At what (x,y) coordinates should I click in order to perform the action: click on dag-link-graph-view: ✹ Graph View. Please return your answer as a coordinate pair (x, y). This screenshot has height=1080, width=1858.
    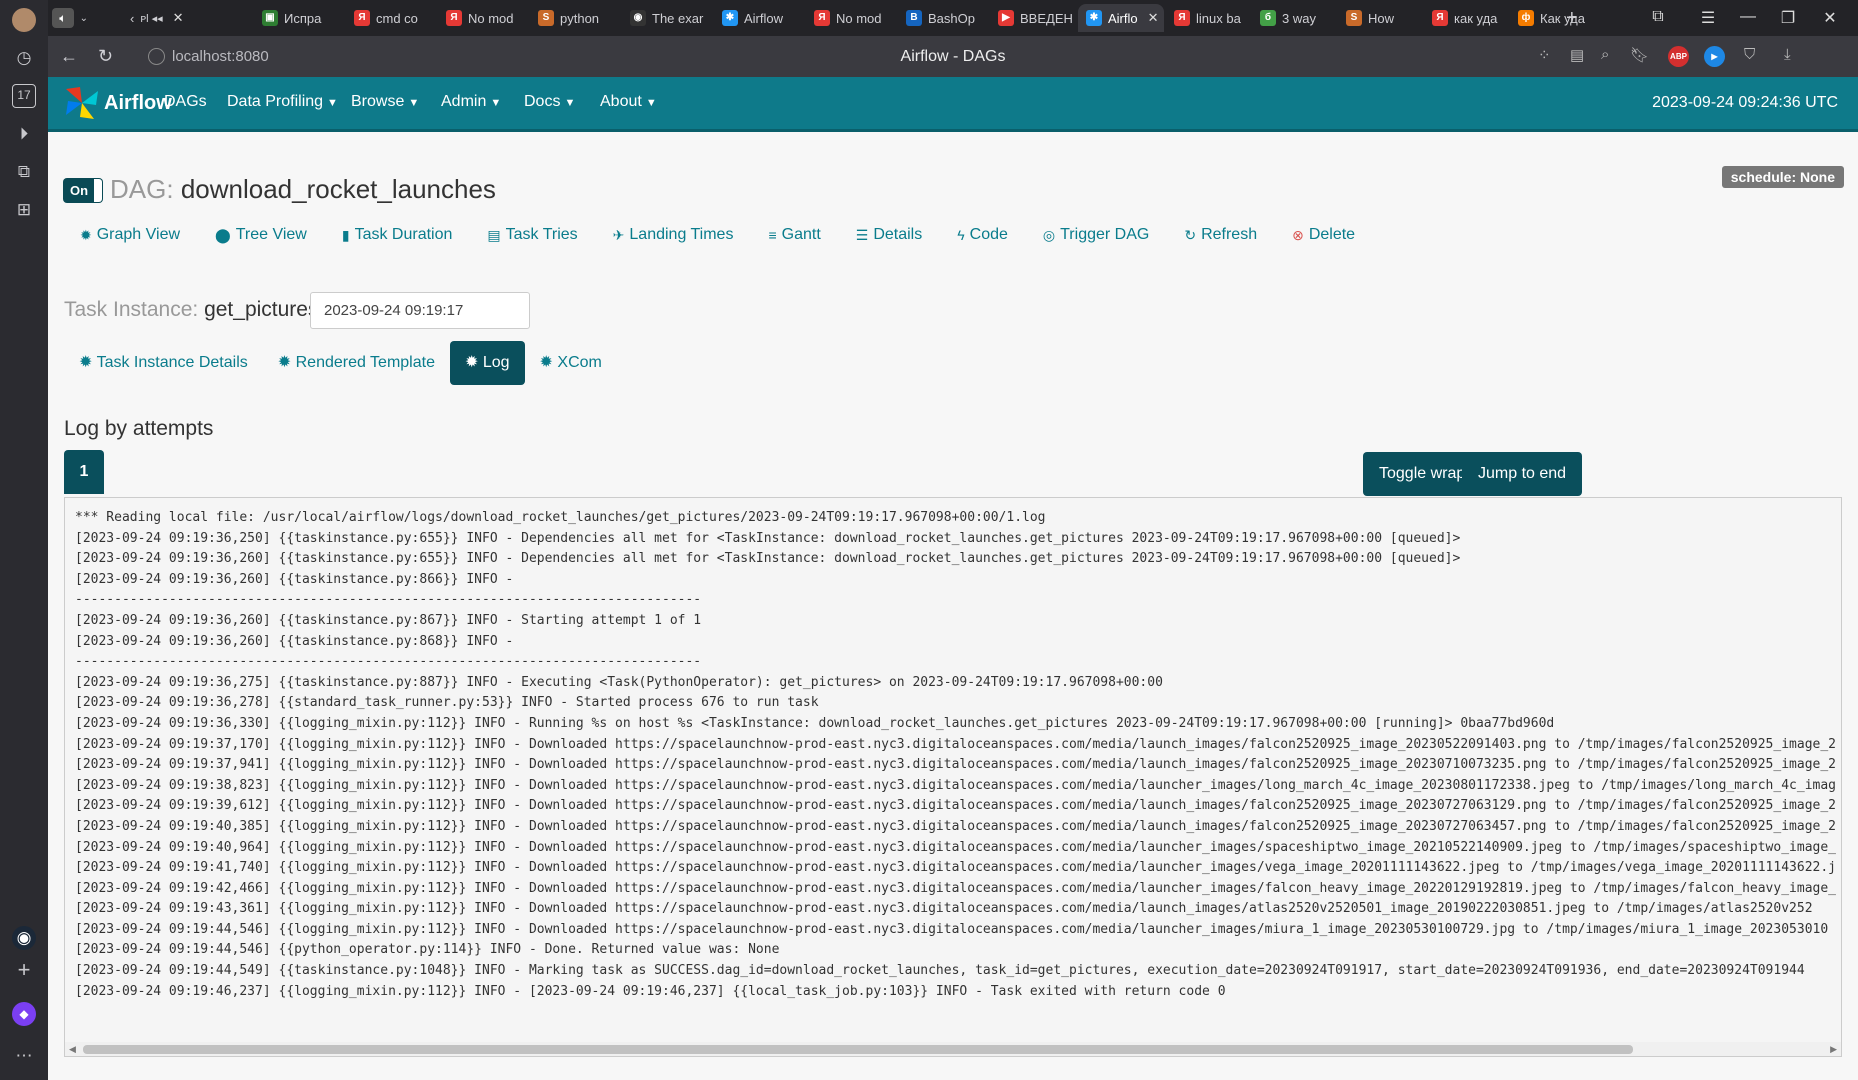
    Looking at the image, I should click on (130, 235).